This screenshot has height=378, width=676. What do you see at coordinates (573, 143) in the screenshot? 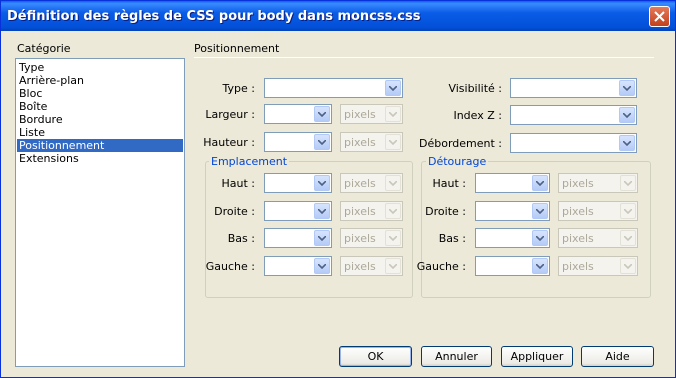
I see `overflow-select` at bounding box center [573, 143].